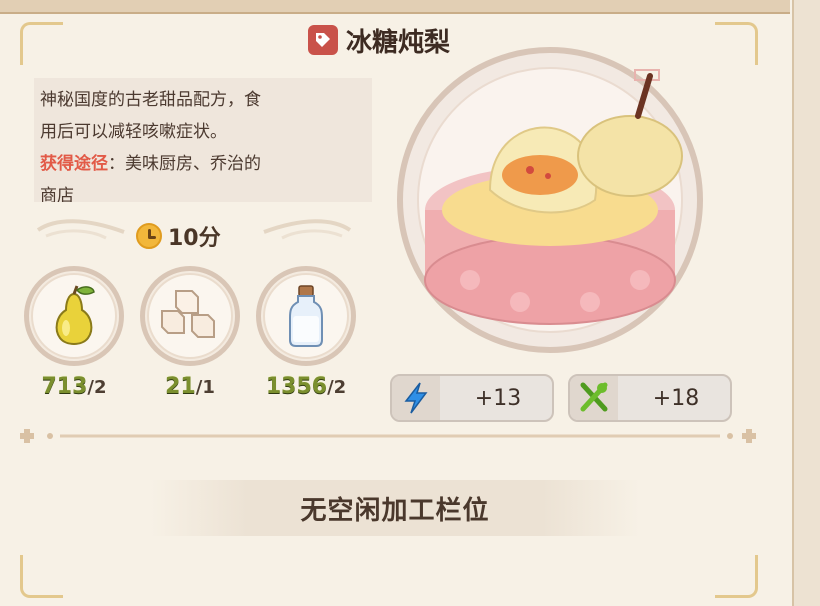 The width and height of the screenshot is (820, 606). I want to click on source-text: ：美味厨房、乔治的, so click(184, 164).